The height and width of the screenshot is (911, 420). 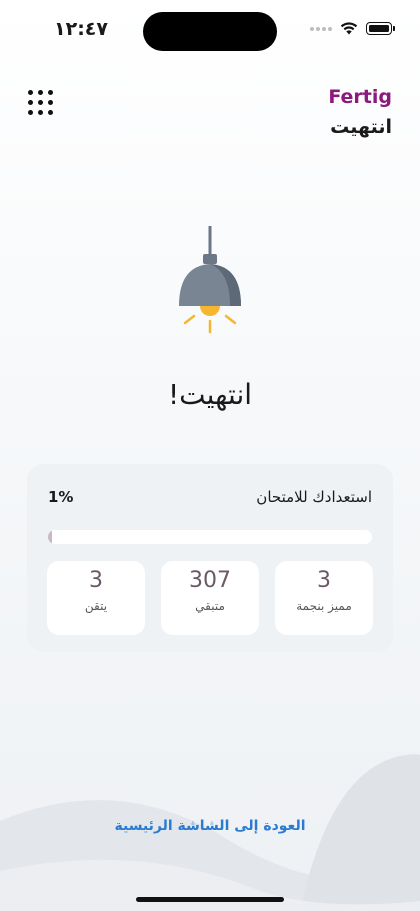 I want to click on grid-dots-icon, so click(x=30, y=92).